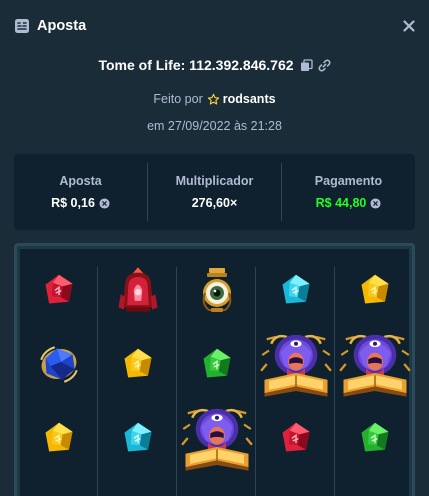  Describe the element at coordinates (62, 26) in the screenshot. I see `modal-title: Aposta` at that location.